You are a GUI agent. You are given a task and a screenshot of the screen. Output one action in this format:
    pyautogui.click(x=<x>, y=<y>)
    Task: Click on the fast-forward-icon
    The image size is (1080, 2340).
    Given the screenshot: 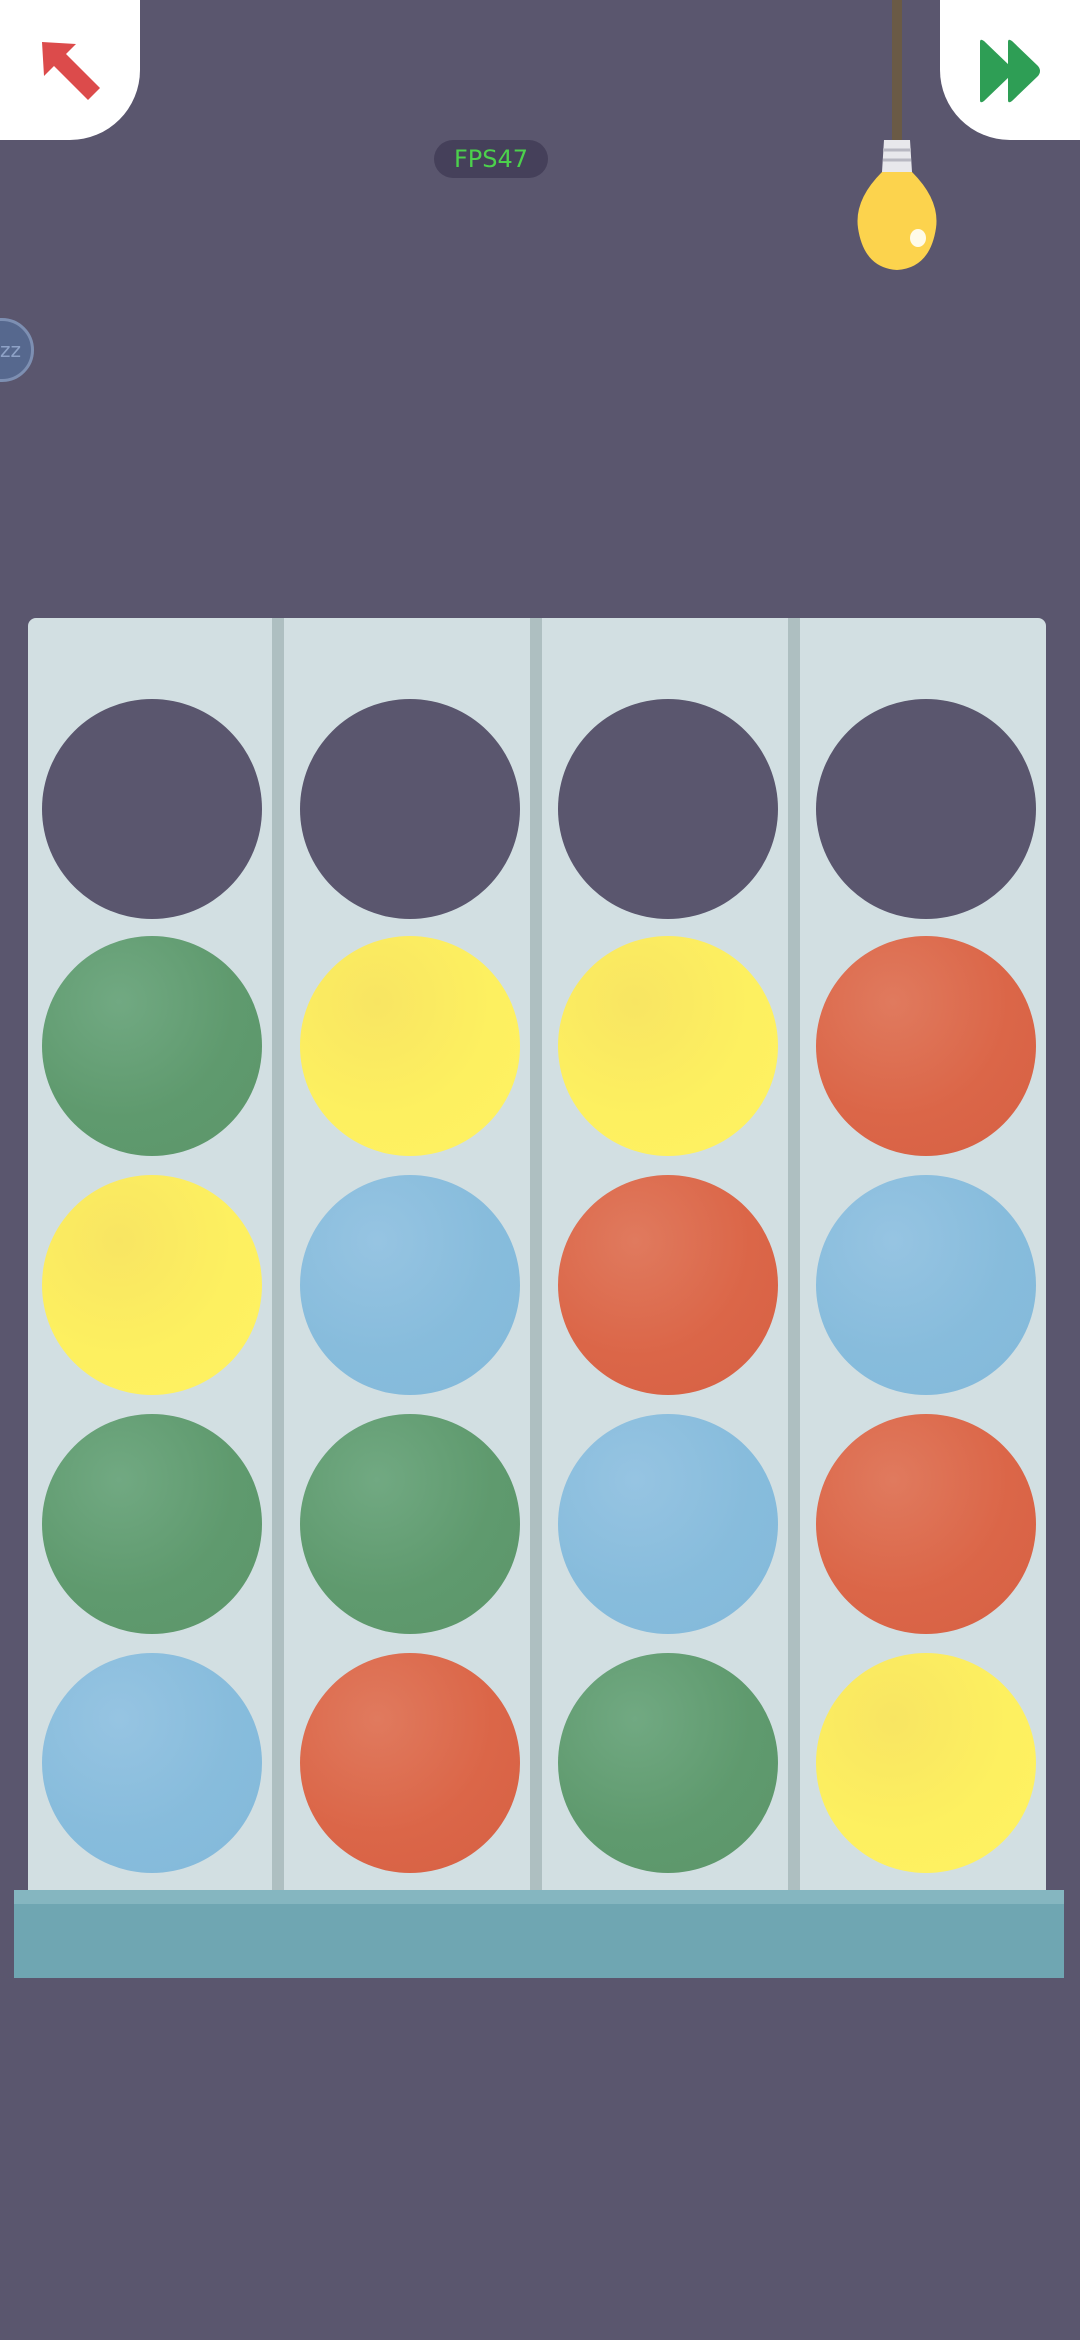 What is the action you would take?
    pyautogui.click(x=1010, y=71)
    